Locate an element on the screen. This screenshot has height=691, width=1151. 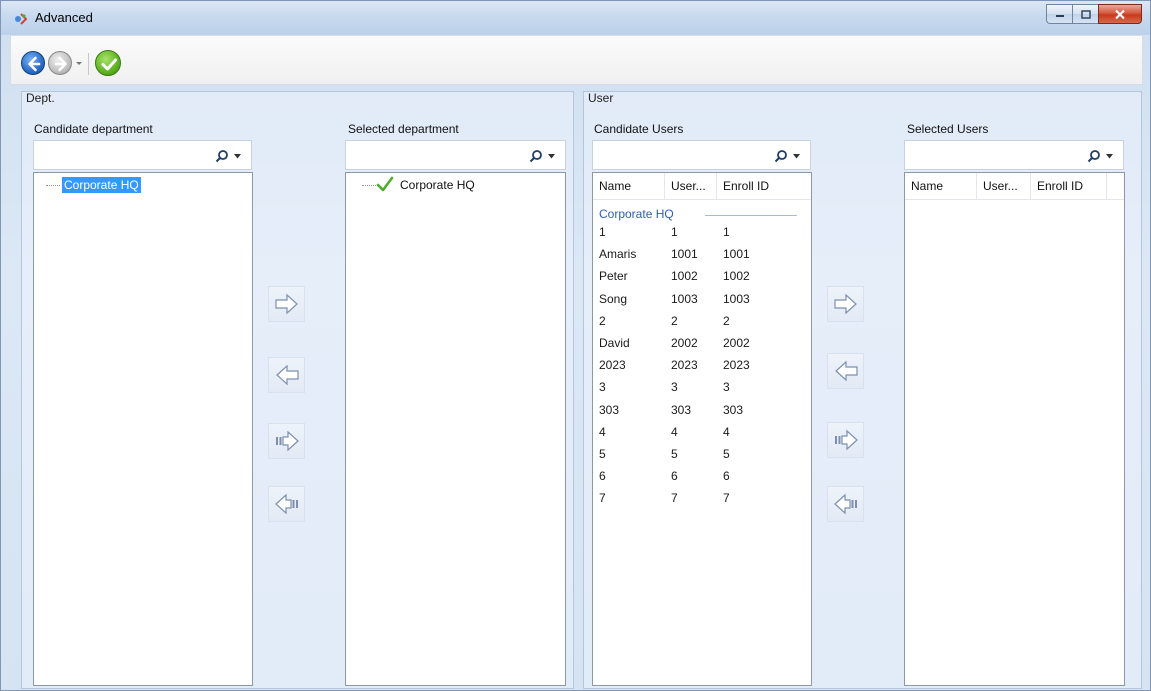
dept-move-right-button is located at coordinates (286, 304).